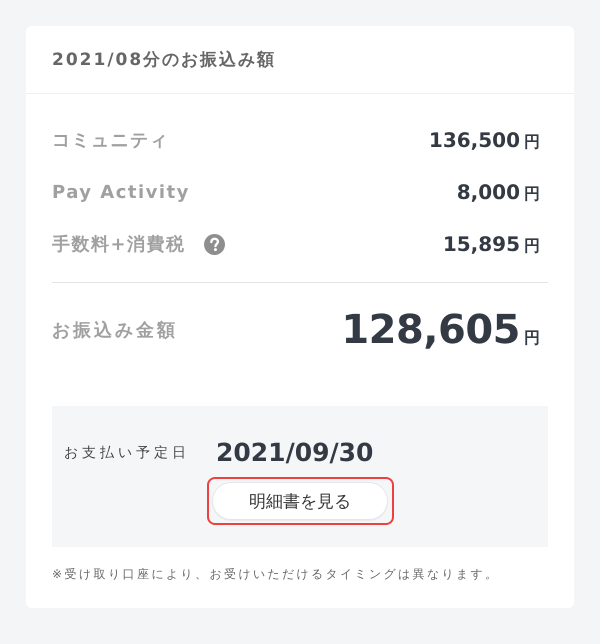 This screenshot has width=600, height=644. Describe the element at coordinates (295, 452) in the screenshot. I see `payment-date: 2021/09/30` at that location.